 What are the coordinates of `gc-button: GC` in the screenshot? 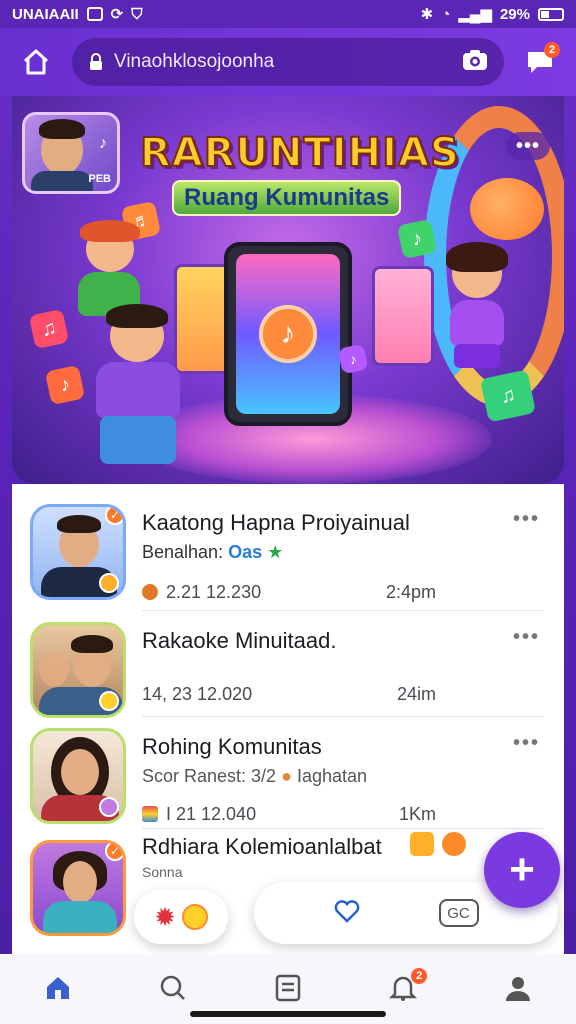 It's located at (458, 913).